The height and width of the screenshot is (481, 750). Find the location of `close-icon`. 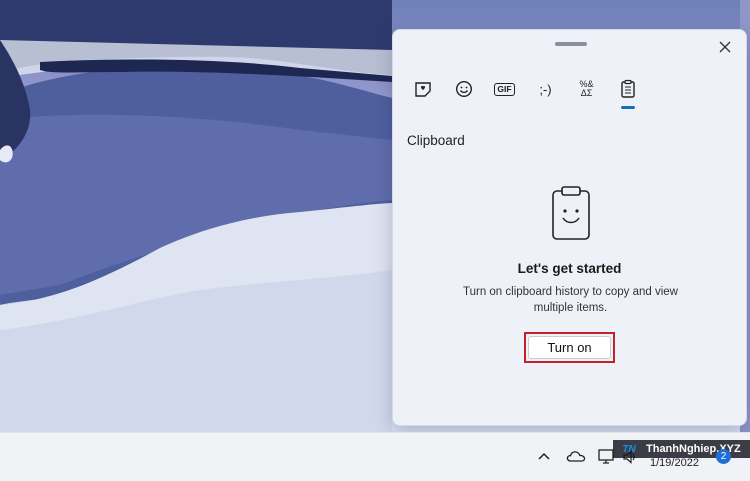

close-icon is located at coordinates (725, 47).